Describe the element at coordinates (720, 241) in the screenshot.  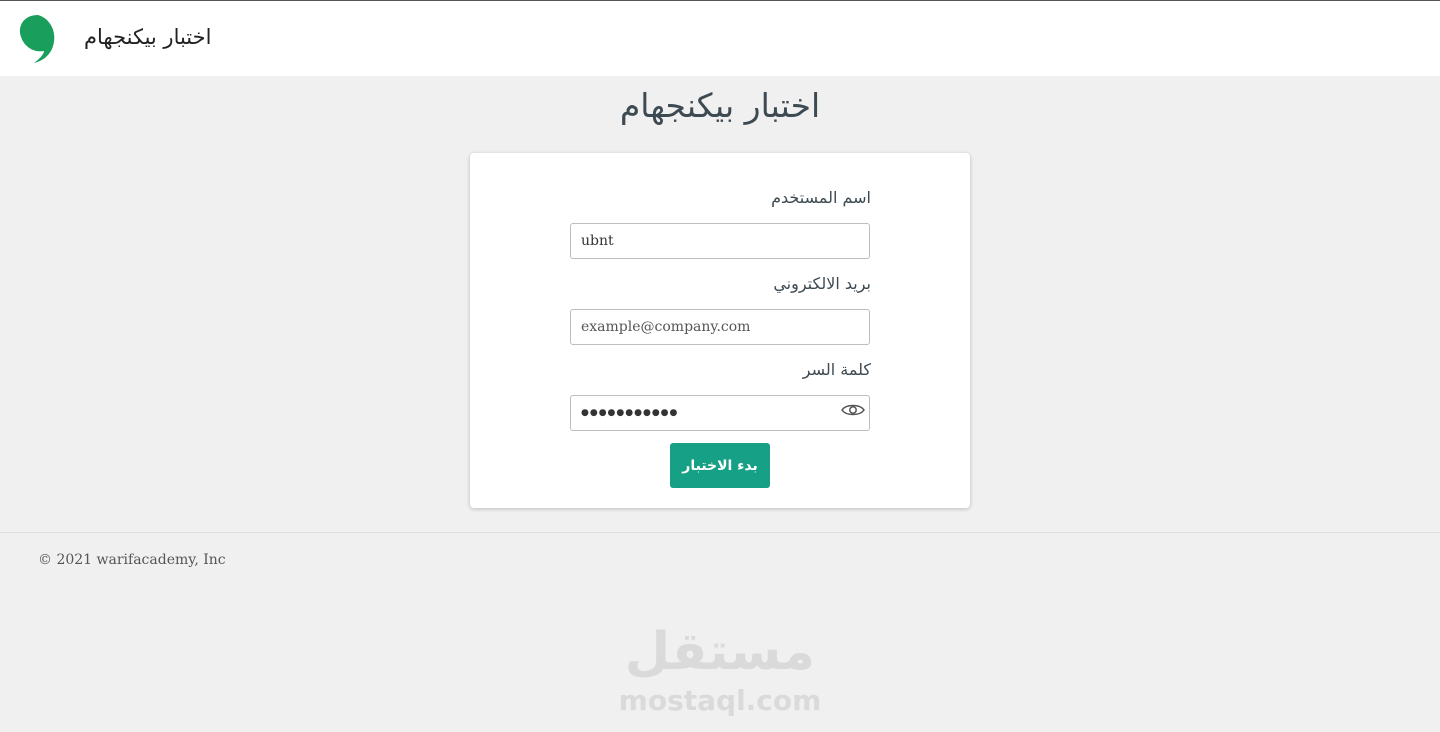
I see `username-input` at that location.